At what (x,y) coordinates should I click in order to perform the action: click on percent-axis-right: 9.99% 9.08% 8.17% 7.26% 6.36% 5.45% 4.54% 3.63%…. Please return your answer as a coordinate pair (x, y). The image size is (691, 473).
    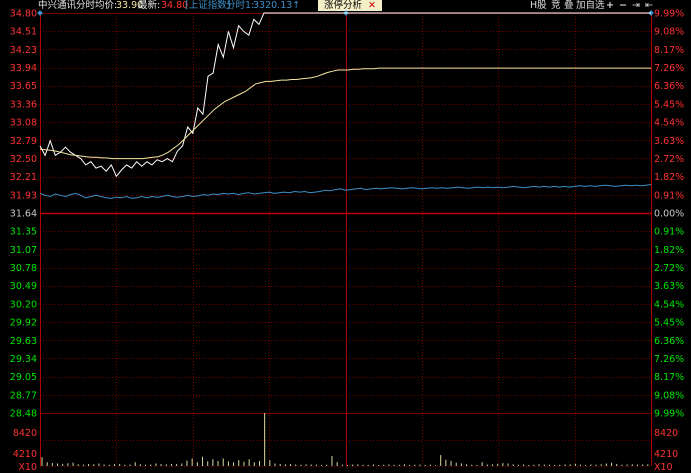
    Looking at the image, I should click on (669, 214).